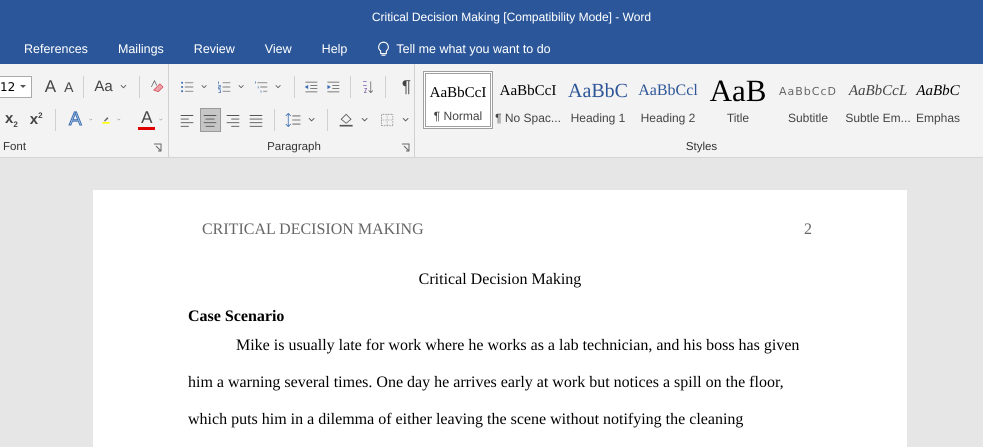  Describe the element at coordinates (14, 147) in the screenshot. I see `group-label: Font` at that location.